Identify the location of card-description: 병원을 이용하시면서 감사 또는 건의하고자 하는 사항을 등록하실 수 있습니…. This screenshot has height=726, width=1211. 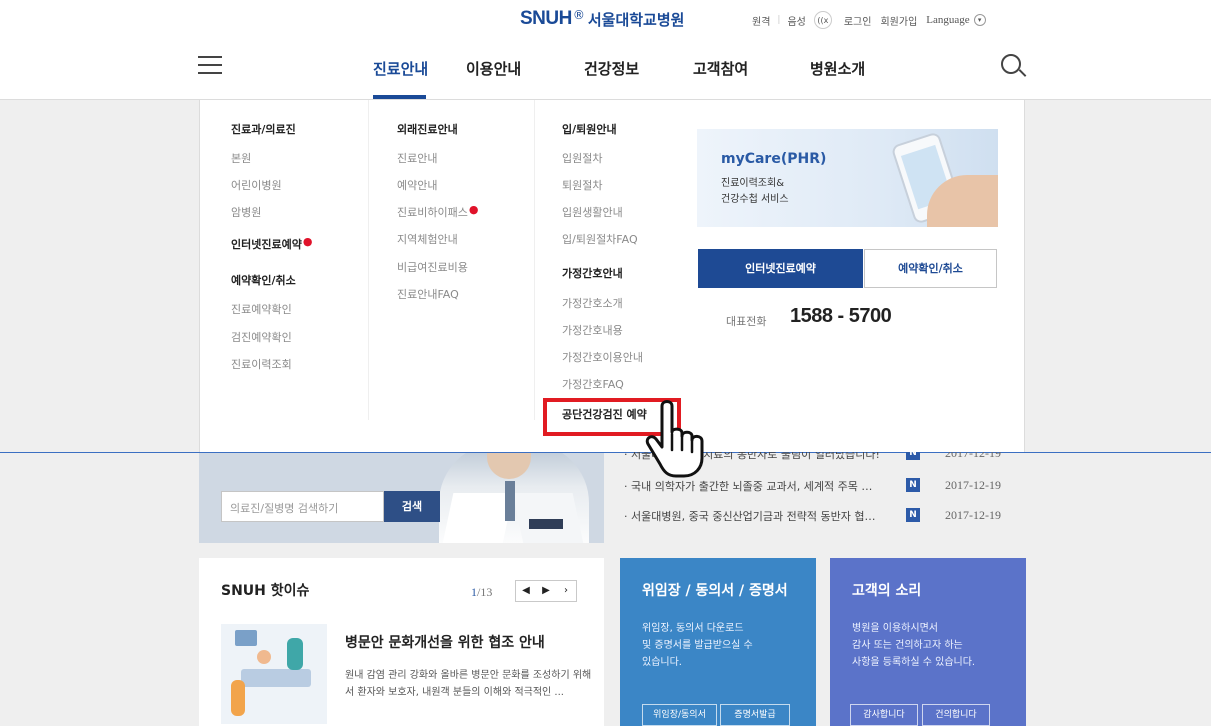
(914, 645).